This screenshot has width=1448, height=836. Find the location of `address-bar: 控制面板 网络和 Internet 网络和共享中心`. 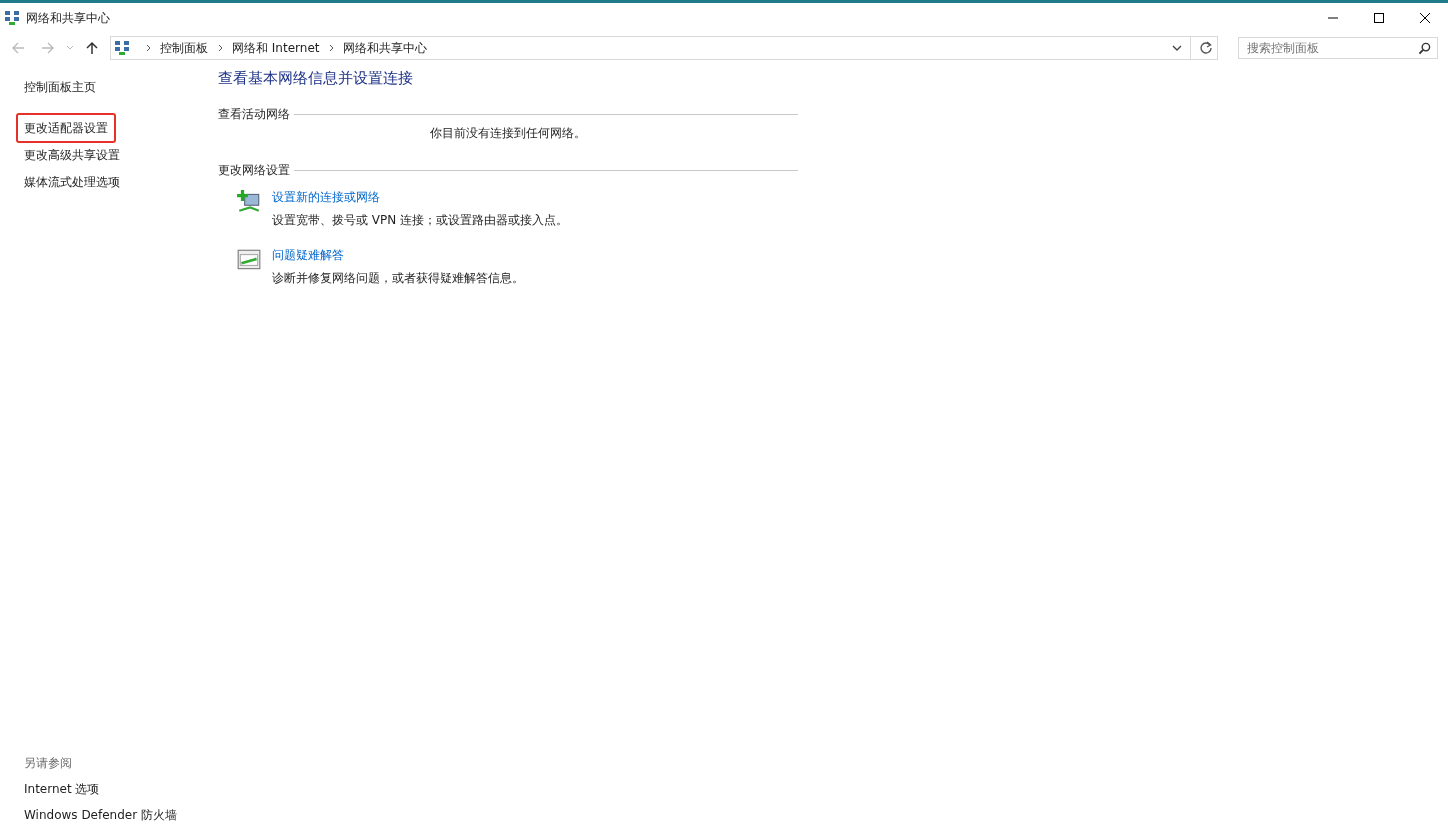

address-bar: 控制面板 网络和 Internet 网络和共享中心 is located at coordinates (664, 48).